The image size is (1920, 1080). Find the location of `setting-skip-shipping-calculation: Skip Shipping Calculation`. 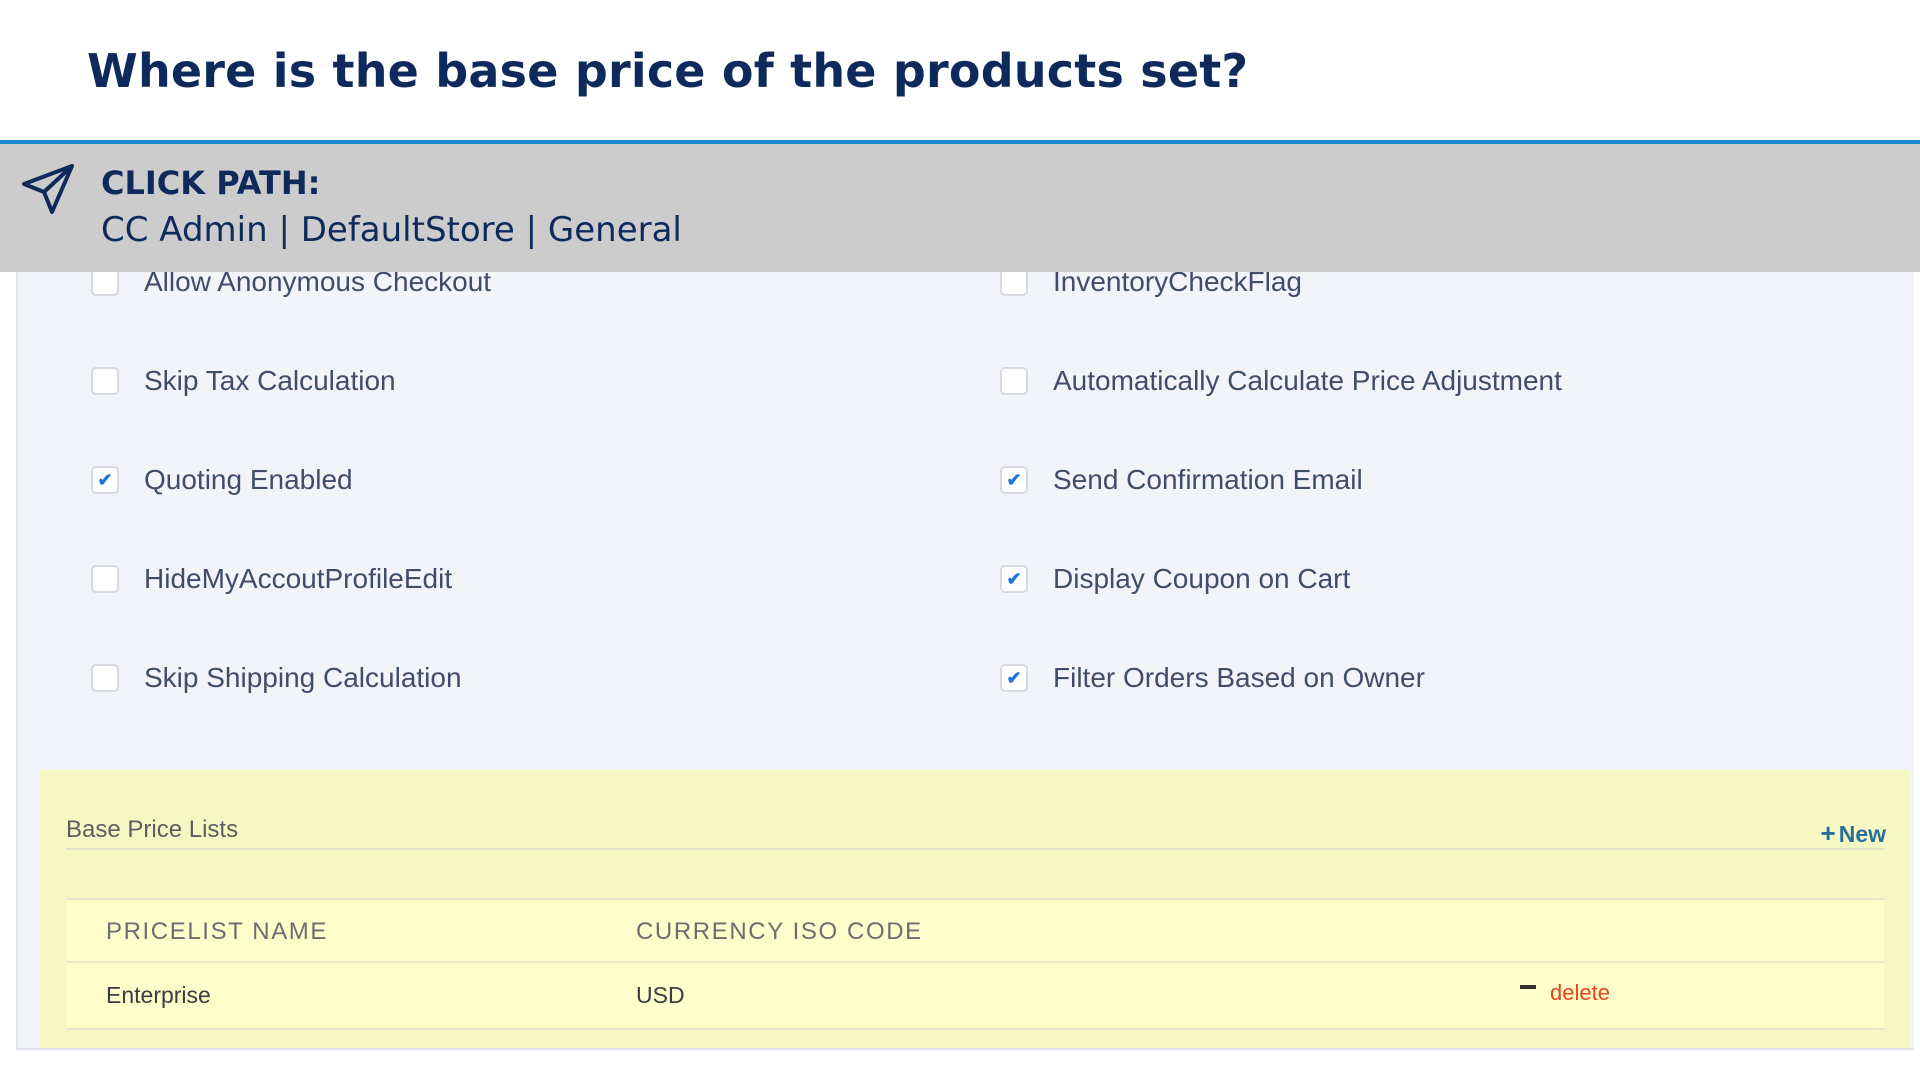

setting-skip-shipping-calculation: Skip Shipping Calculation is located at coordinates (276, 678).